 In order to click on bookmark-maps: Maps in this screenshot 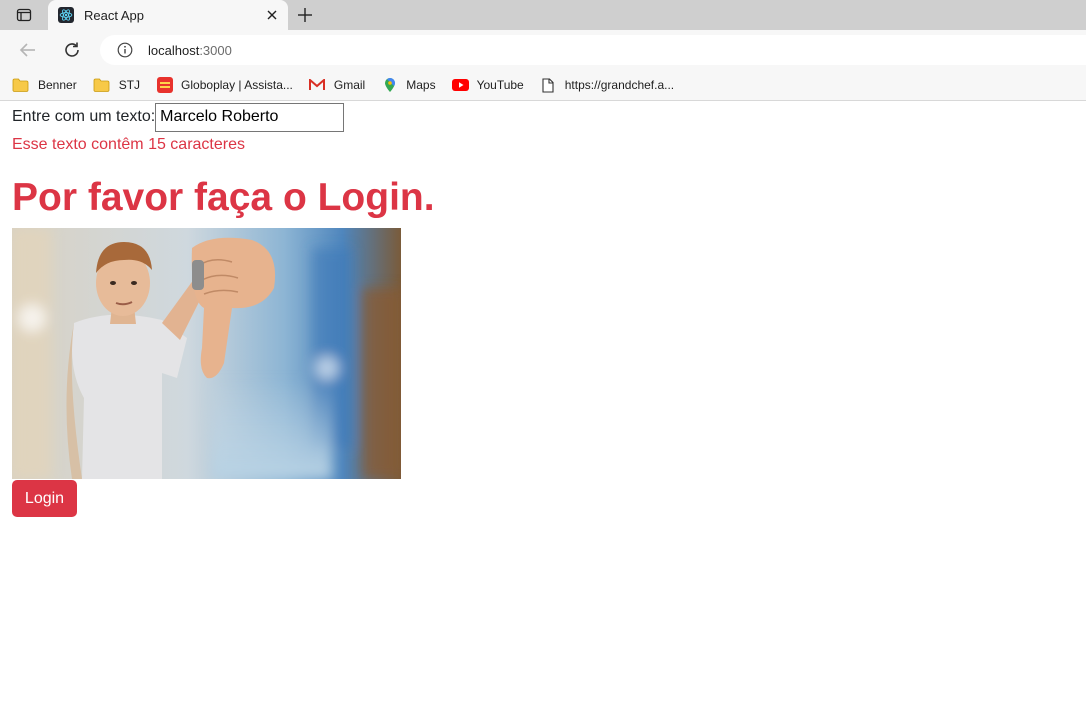, I will do `click(408, 85)`.